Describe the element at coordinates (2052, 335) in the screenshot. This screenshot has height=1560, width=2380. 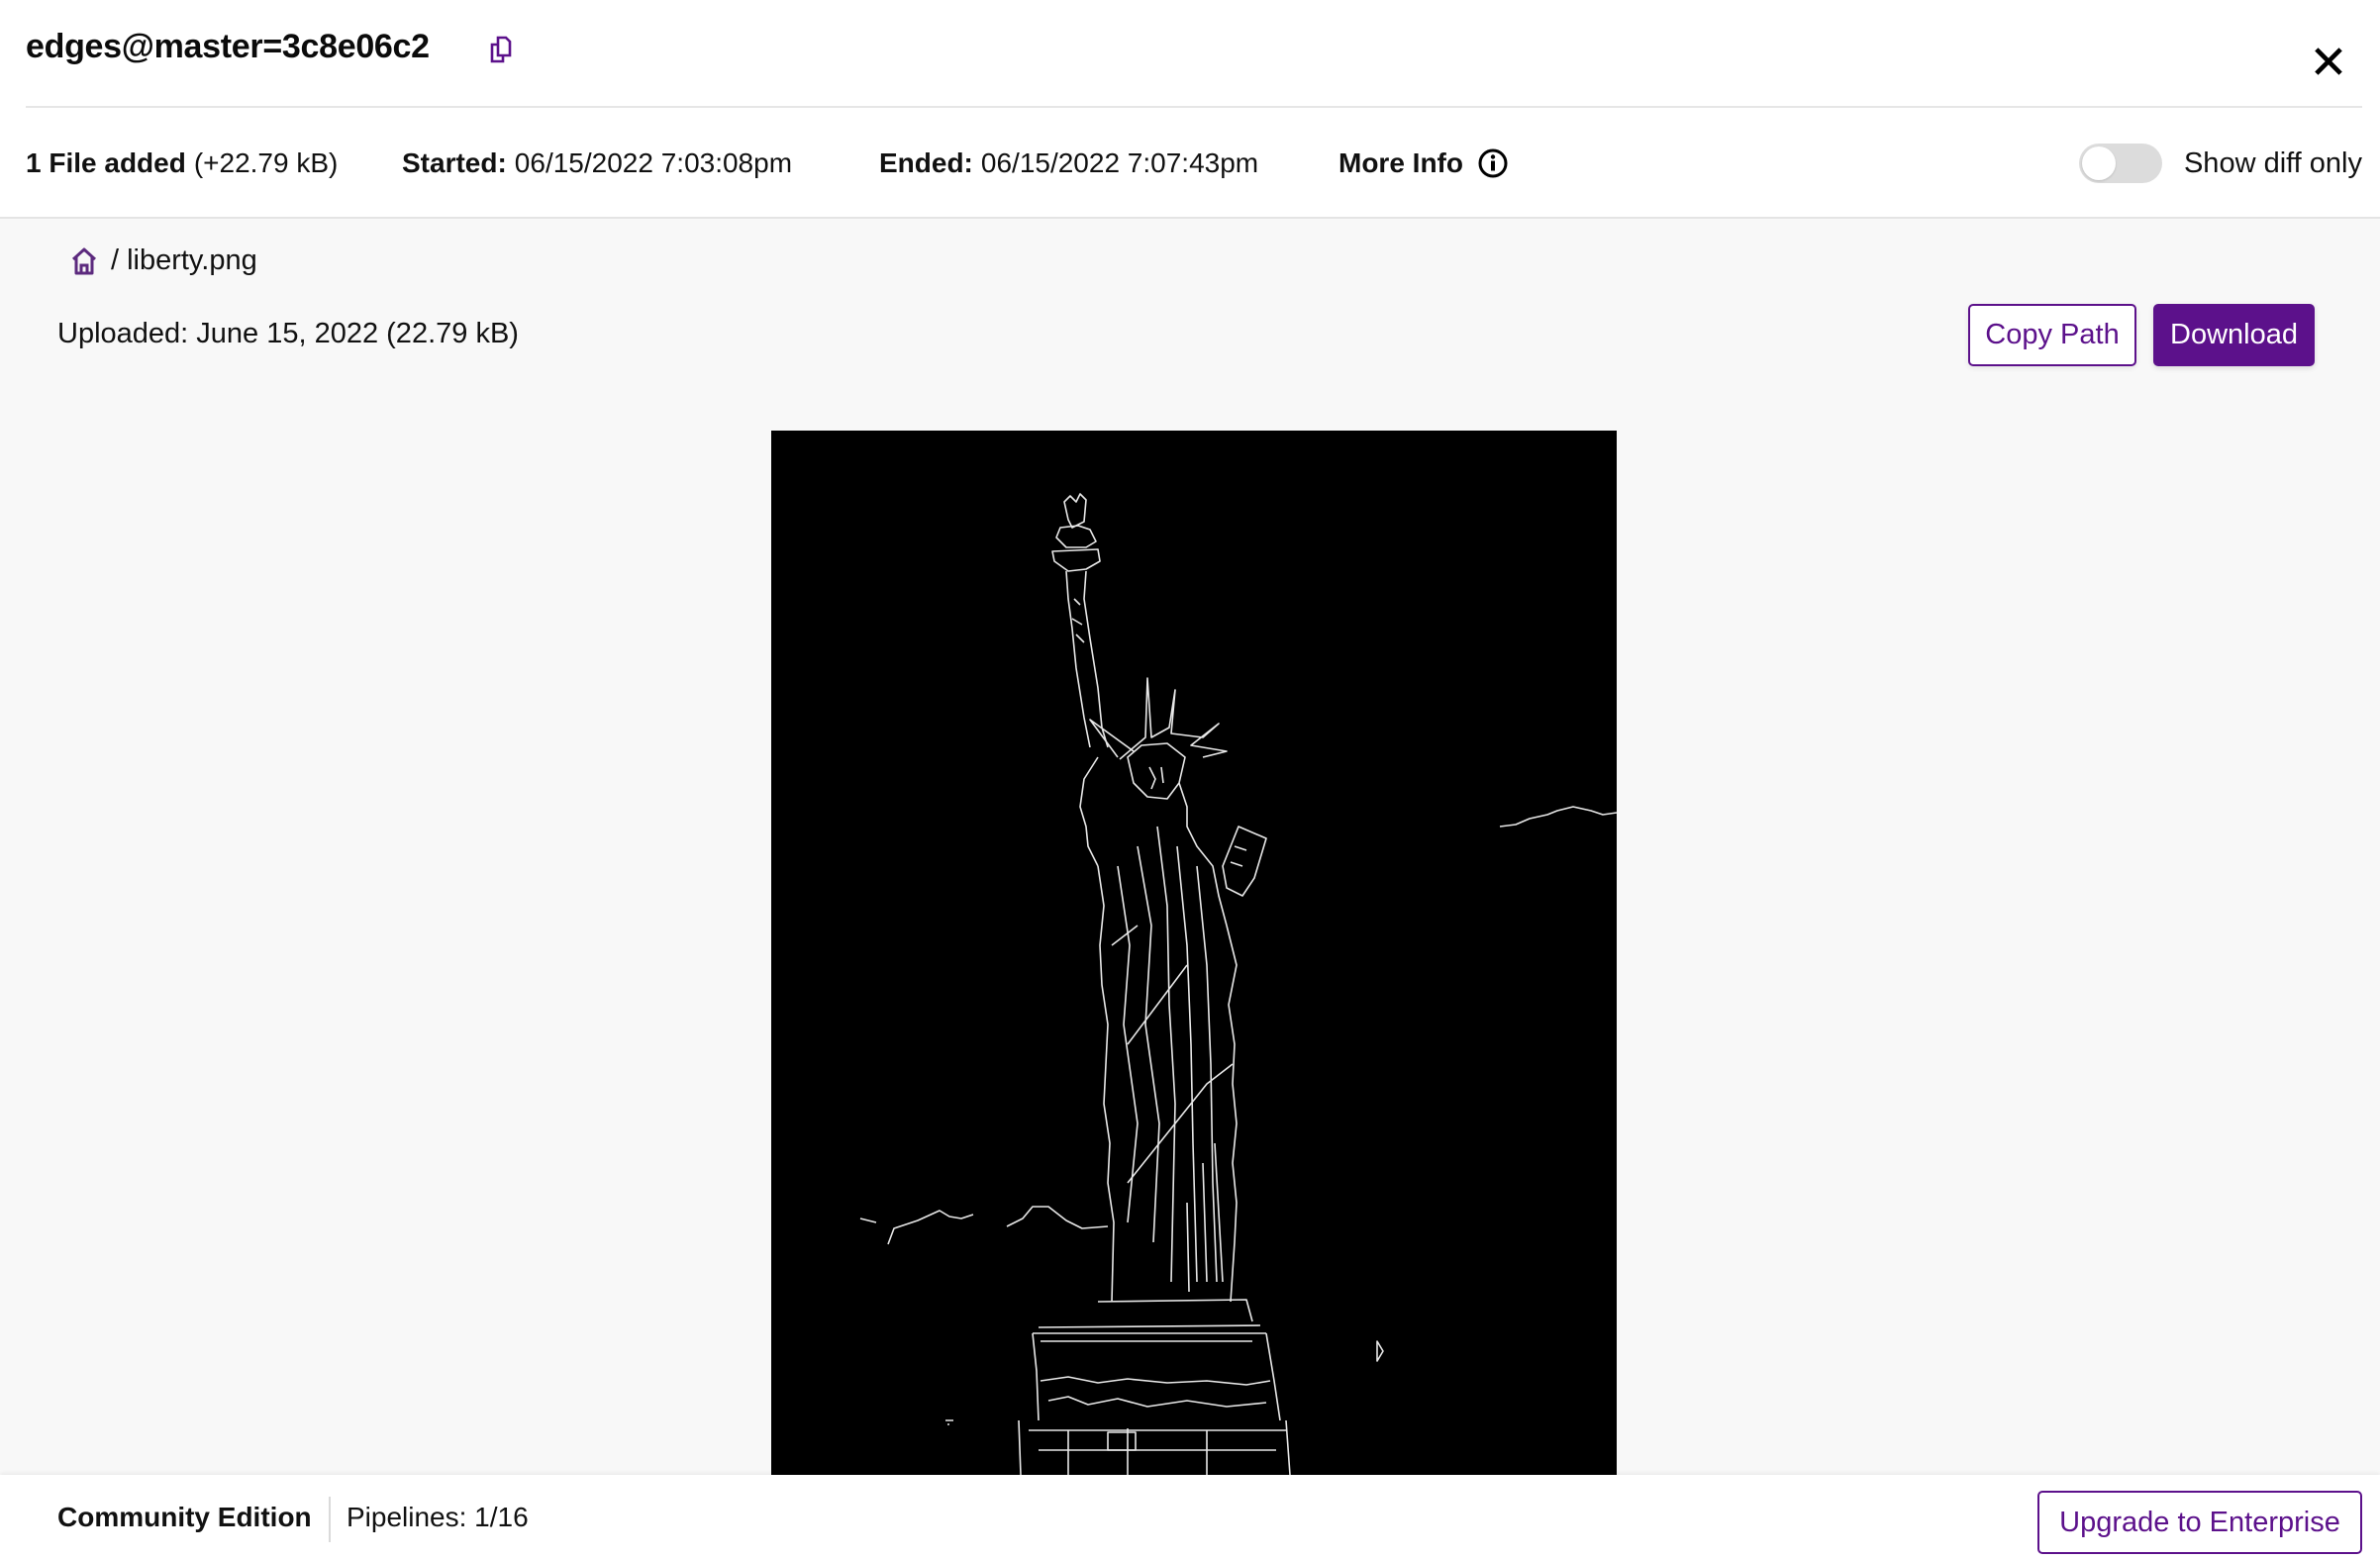
I see `copy-path-button: Copy Path` at that location.